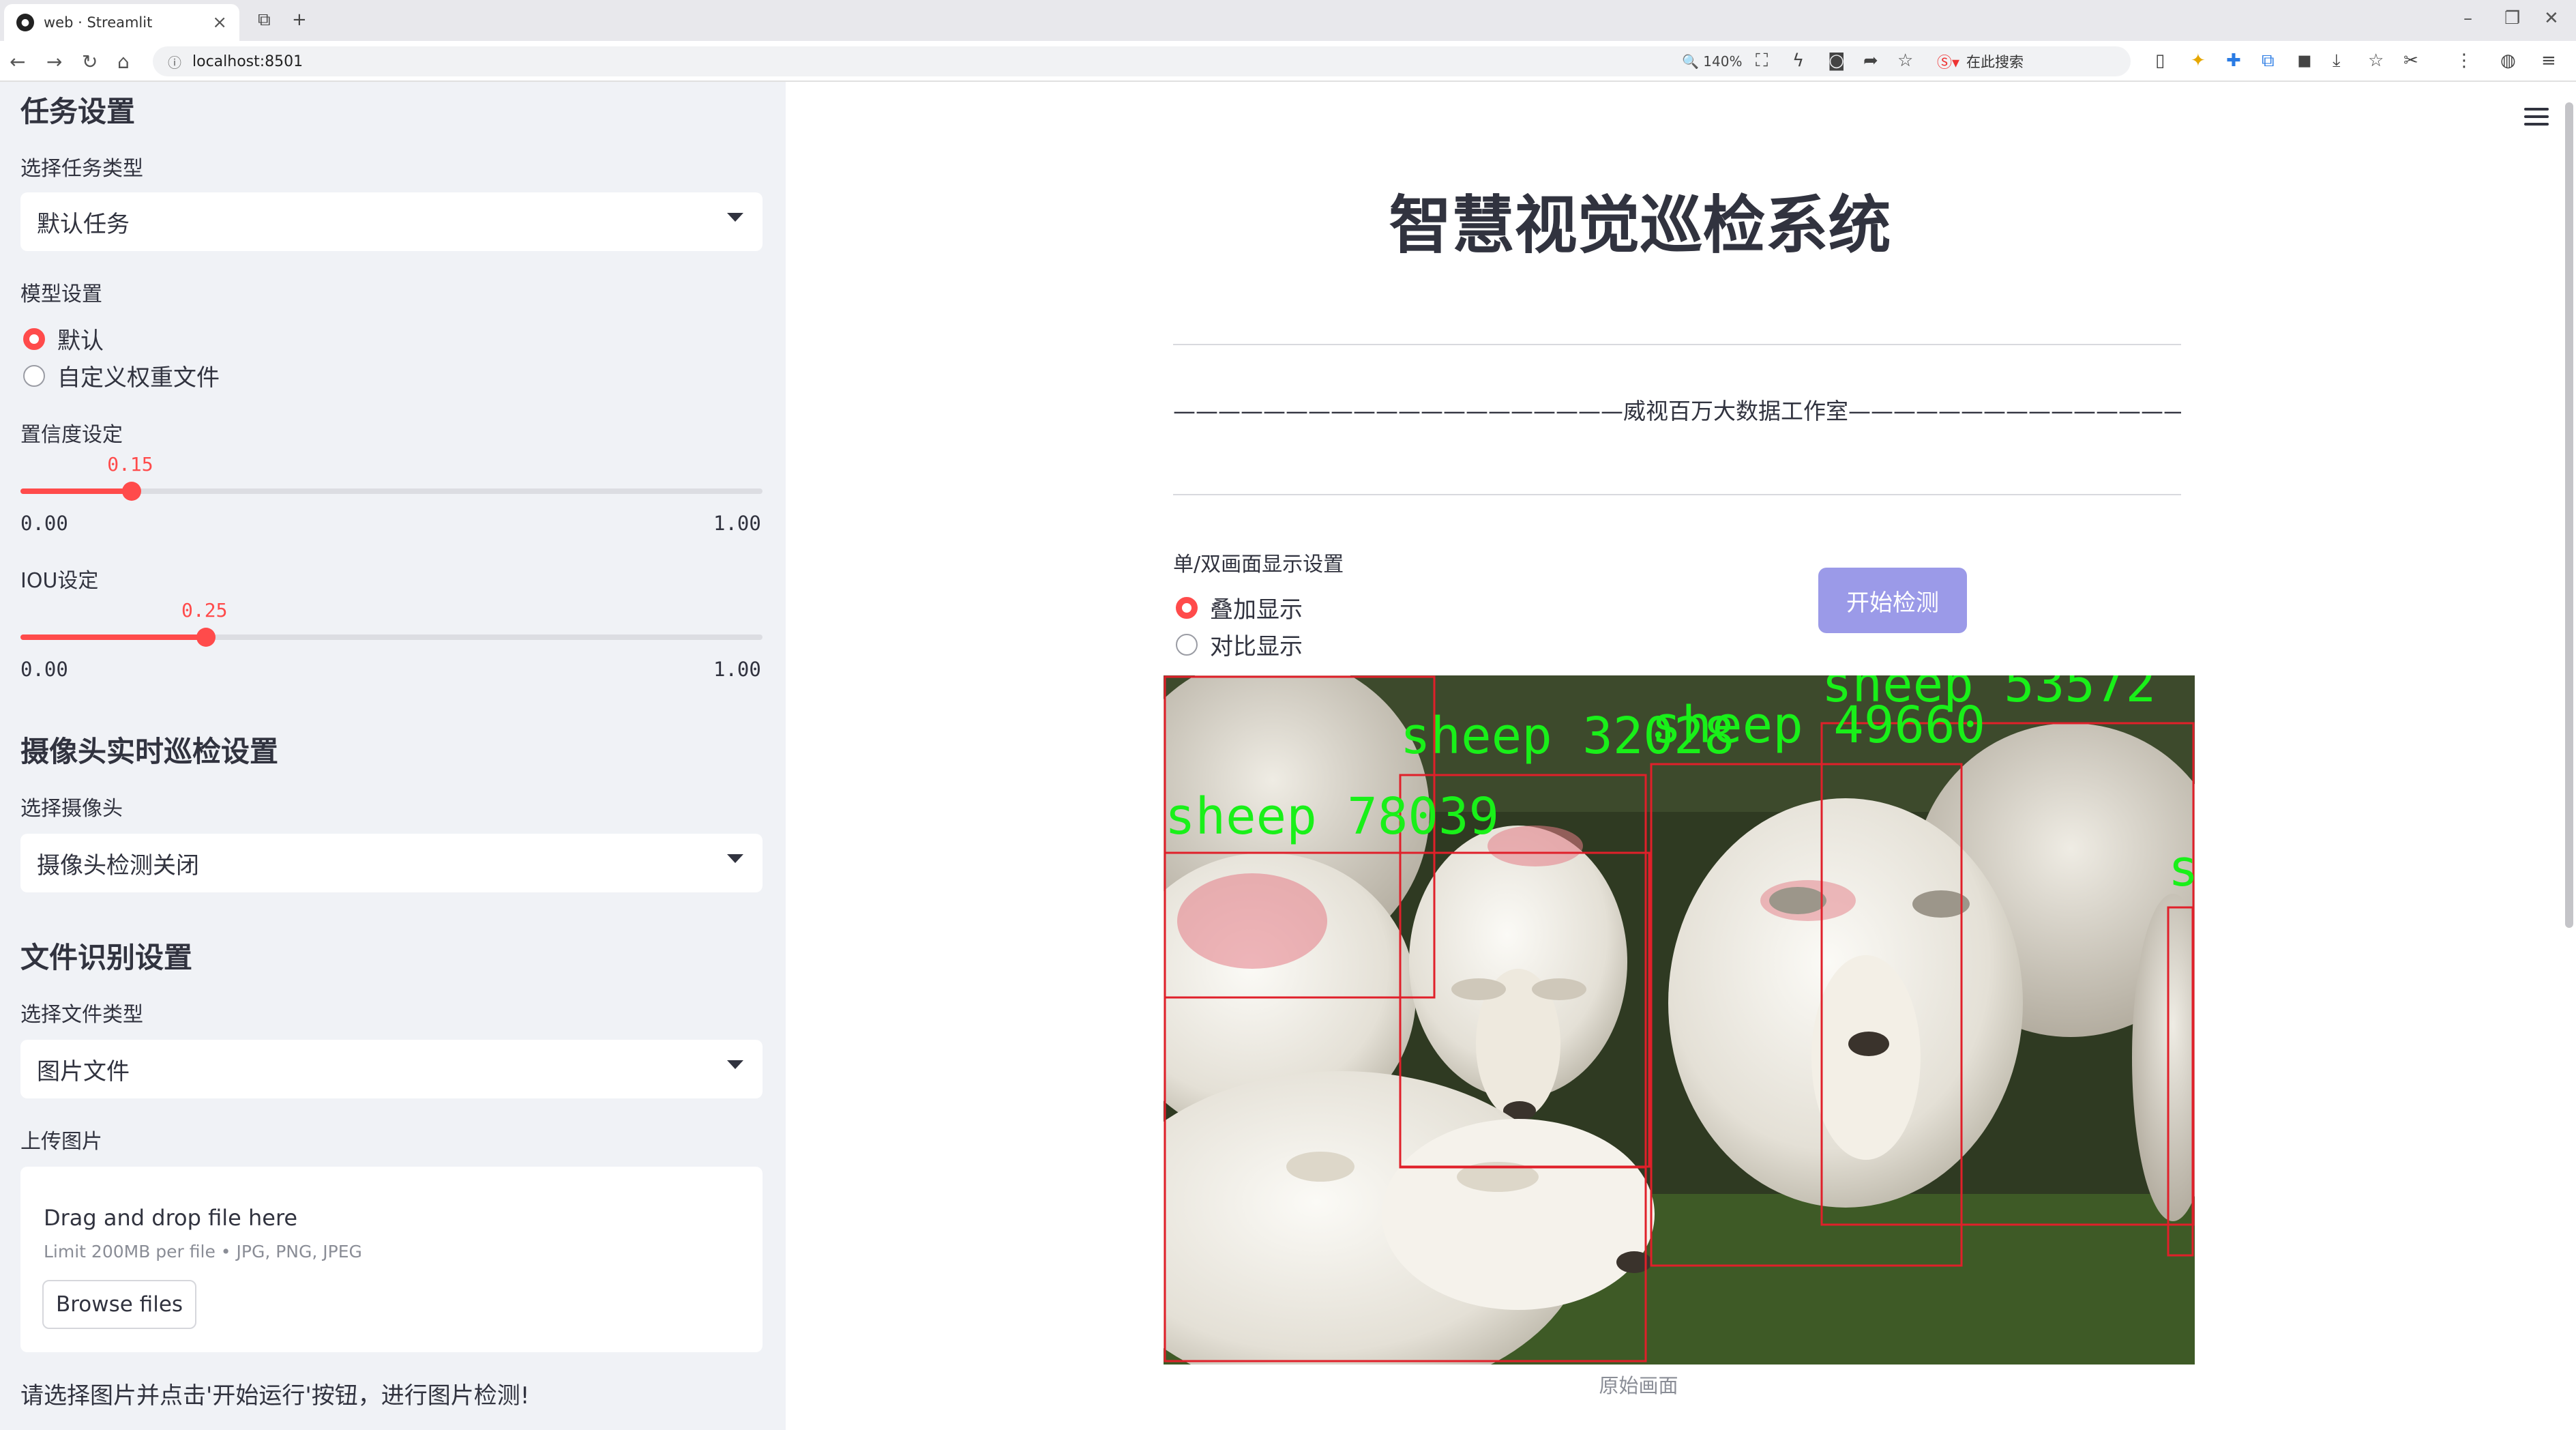 Image resolution: width=2576 pixels, height=1430 pixels. I want to click on start-detection-button: 开始检测, so click(1892, 600).